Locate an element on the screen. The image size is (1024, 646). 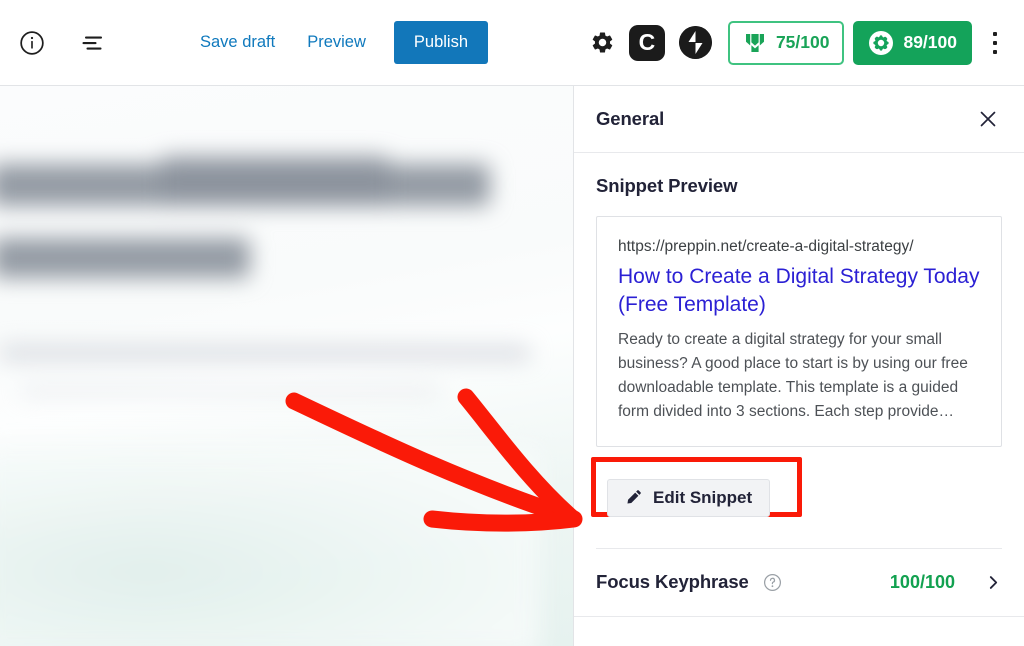
pencil-icon is located at coordinates (634, 497).